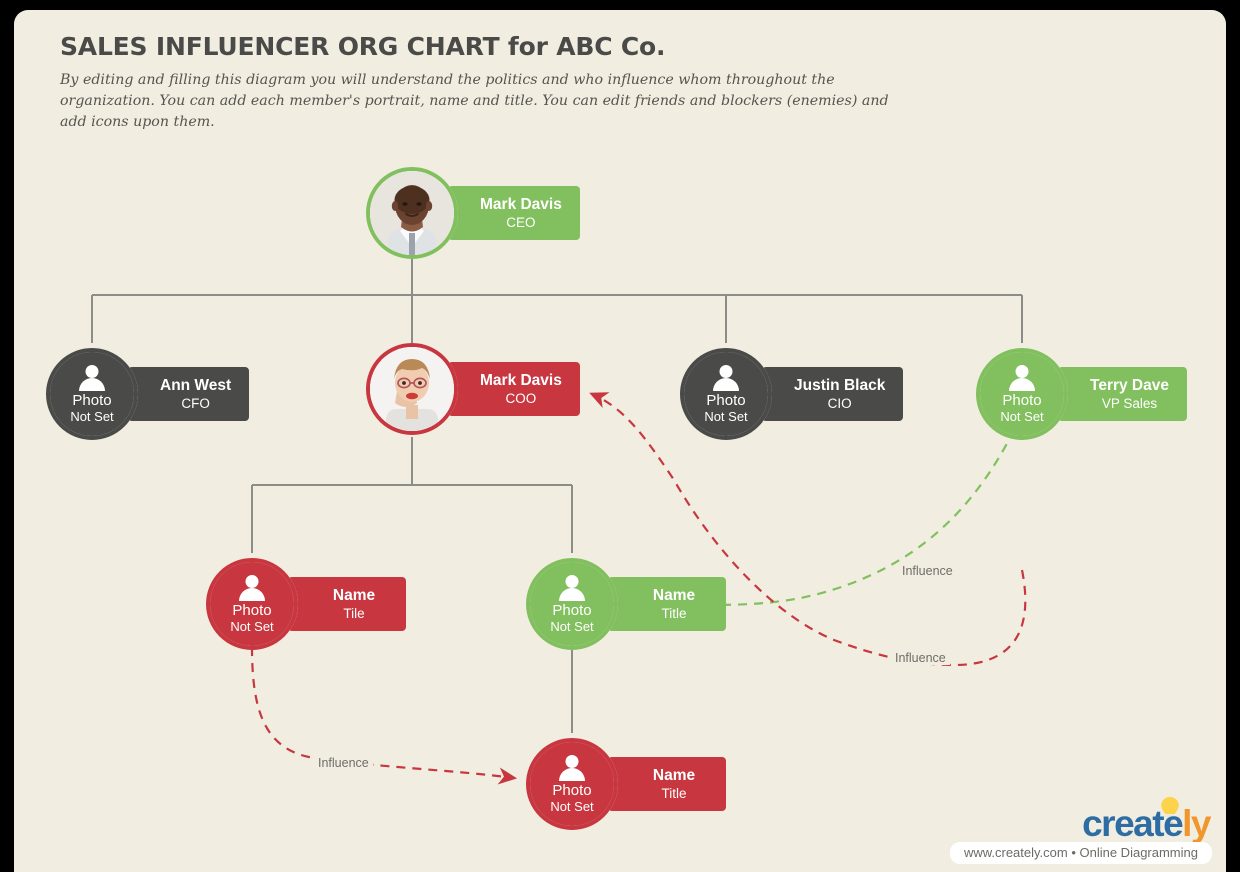 This screenshot has height=872, width=1240. Describe the element at coordinates (840, 385) in the screenshot. I see `node-name: Justin Black` at that location.